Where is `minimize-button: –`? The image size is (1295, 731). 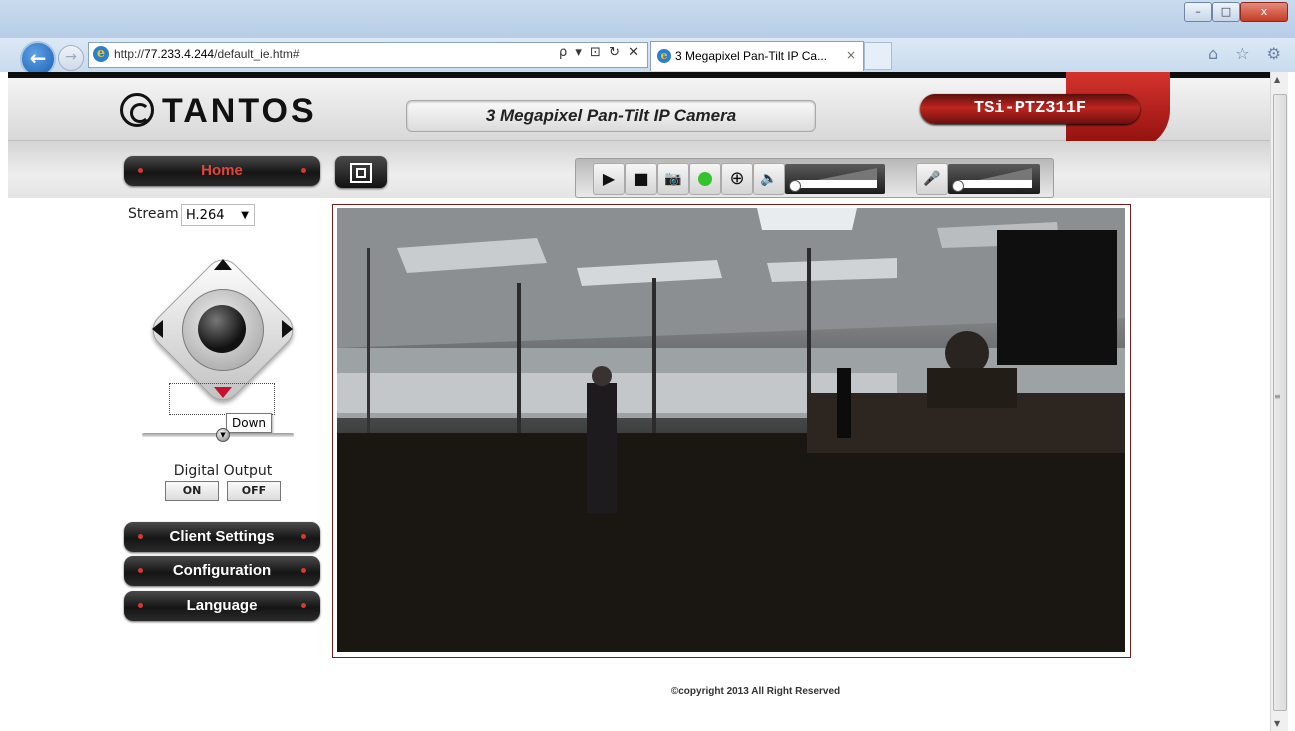
minimize-button: – is located at coordinates (1198, 12).